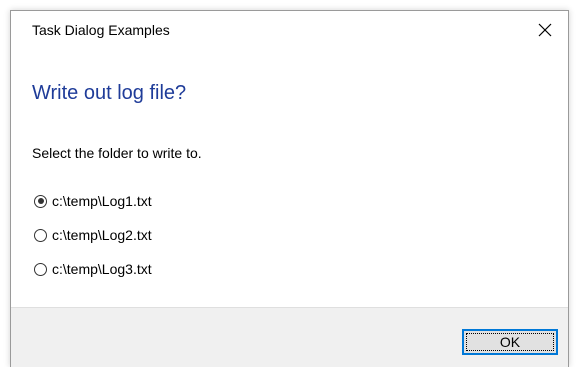 This screenshot has height=367, width=579. I want to click on title-bar: Task Dialog Examples, so click(289, 30).